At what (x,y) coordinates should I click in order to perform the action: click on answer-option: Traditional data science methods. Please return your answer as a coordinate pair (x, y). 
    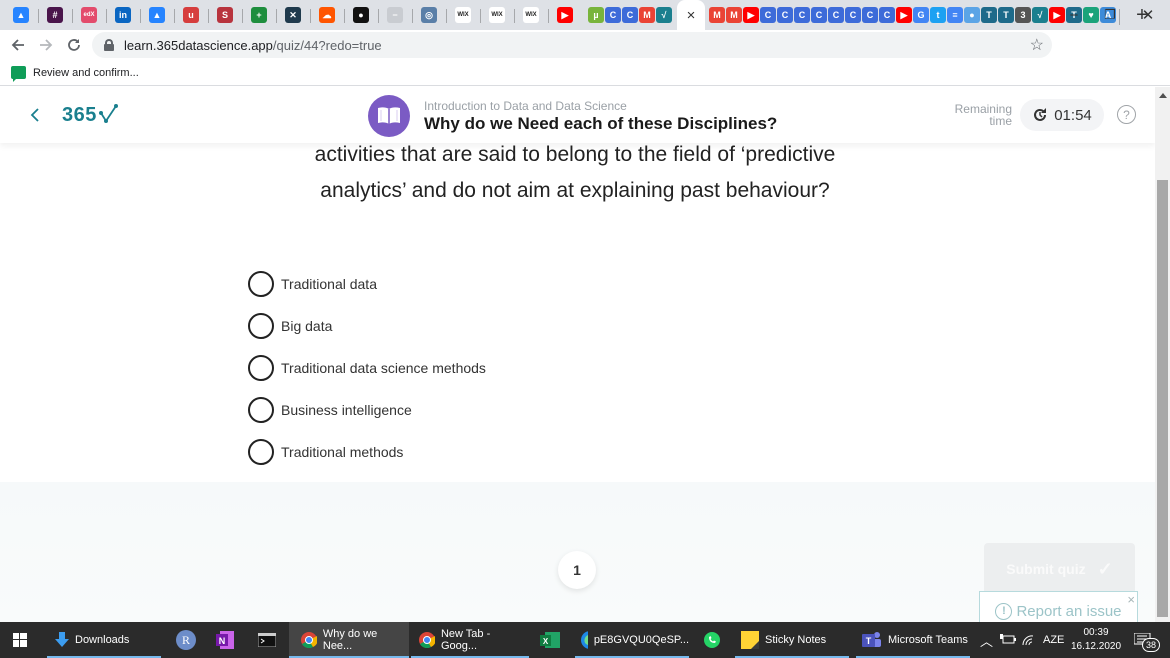
    Looking at the image, I should click on (367, 368).